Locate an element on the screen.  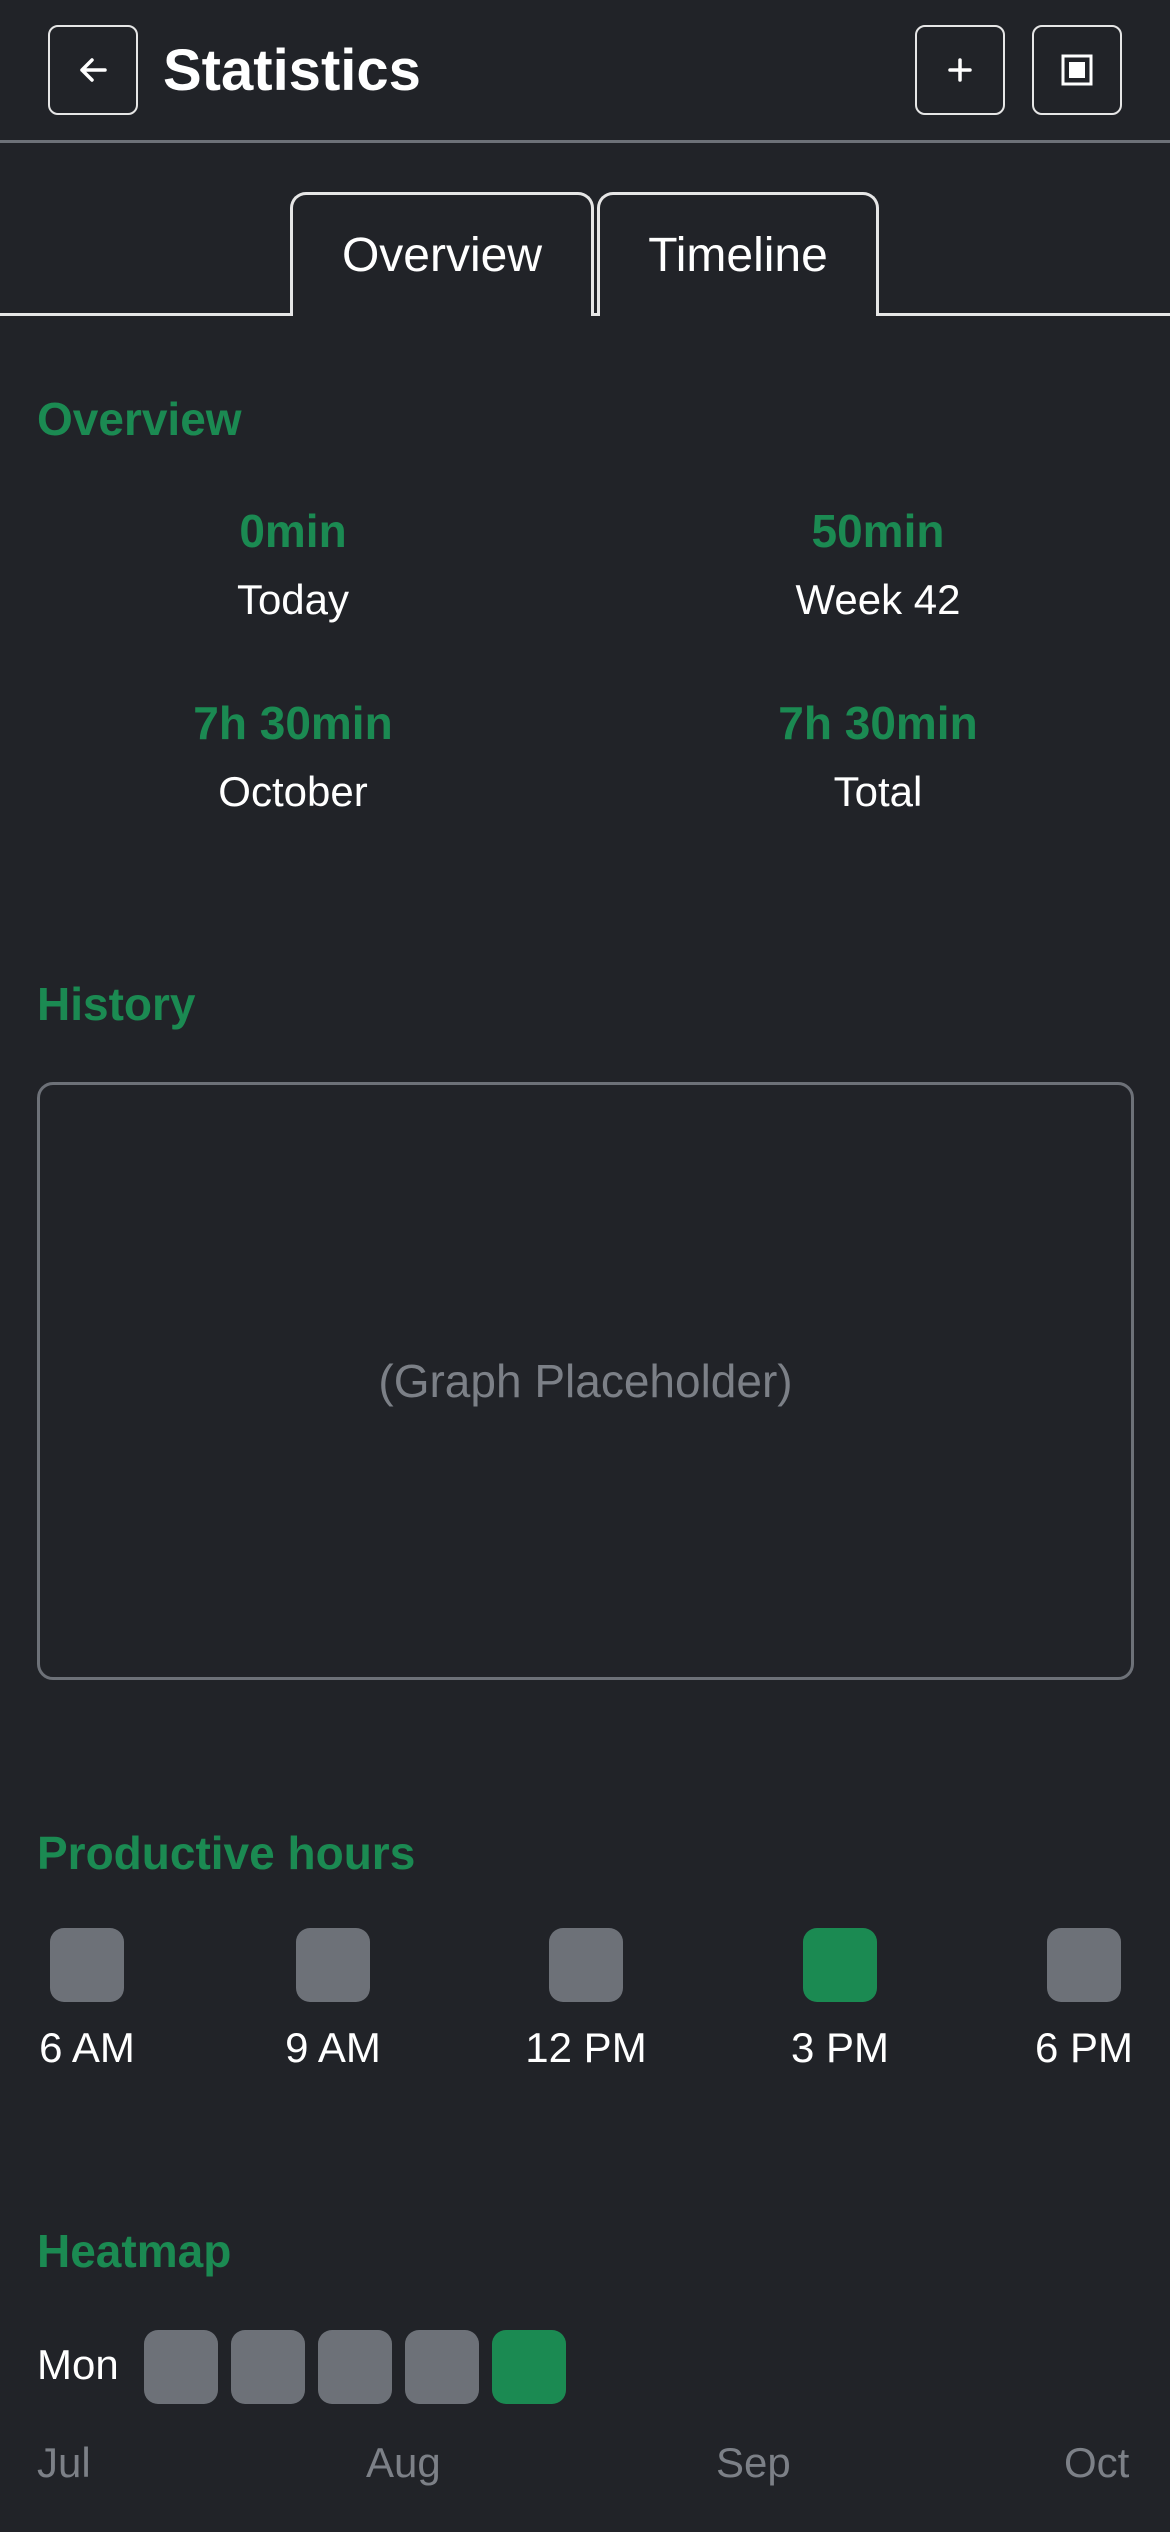
stat-week: 50min Week 42 is located at coordinates (878, 564).